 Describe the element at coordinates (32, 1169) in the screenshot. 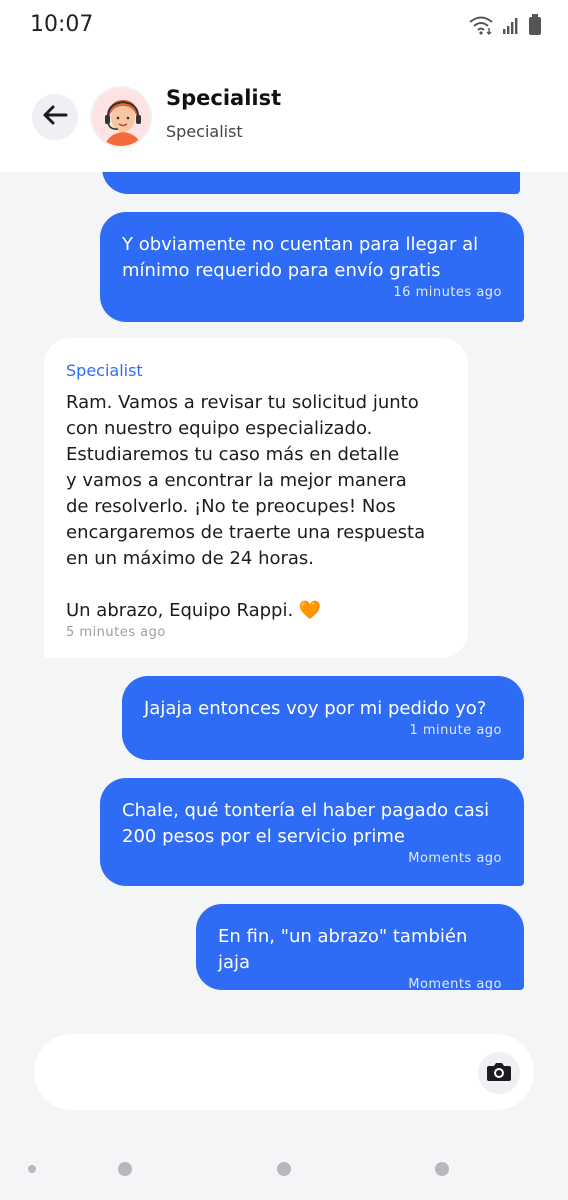

I see `nav-recent-button` at that location.